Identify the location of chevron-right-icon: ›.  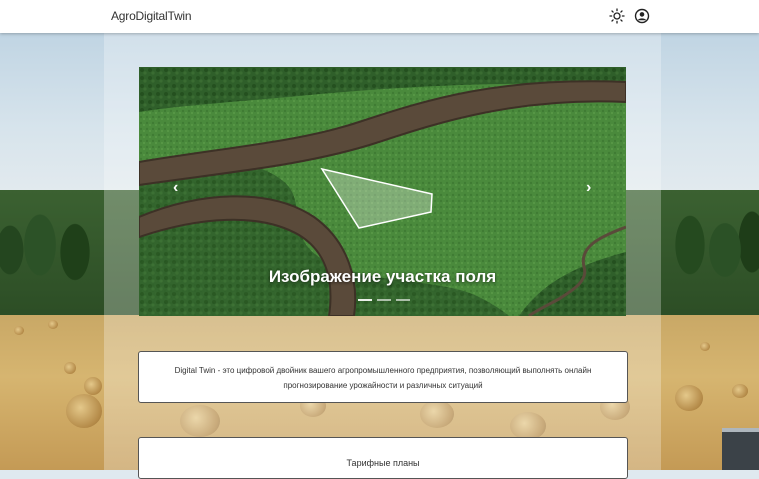
(588, 188).